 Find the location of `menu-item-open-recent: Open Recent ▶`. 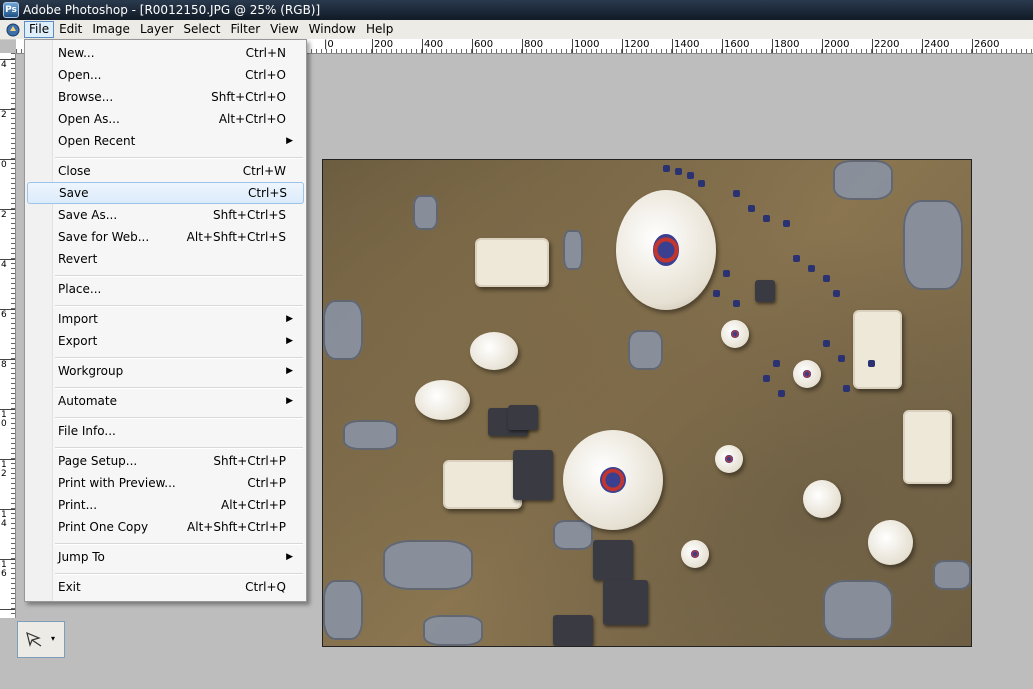

menu-item-open-recent: Open Recent ▶ is located at coordinates (164, 141).